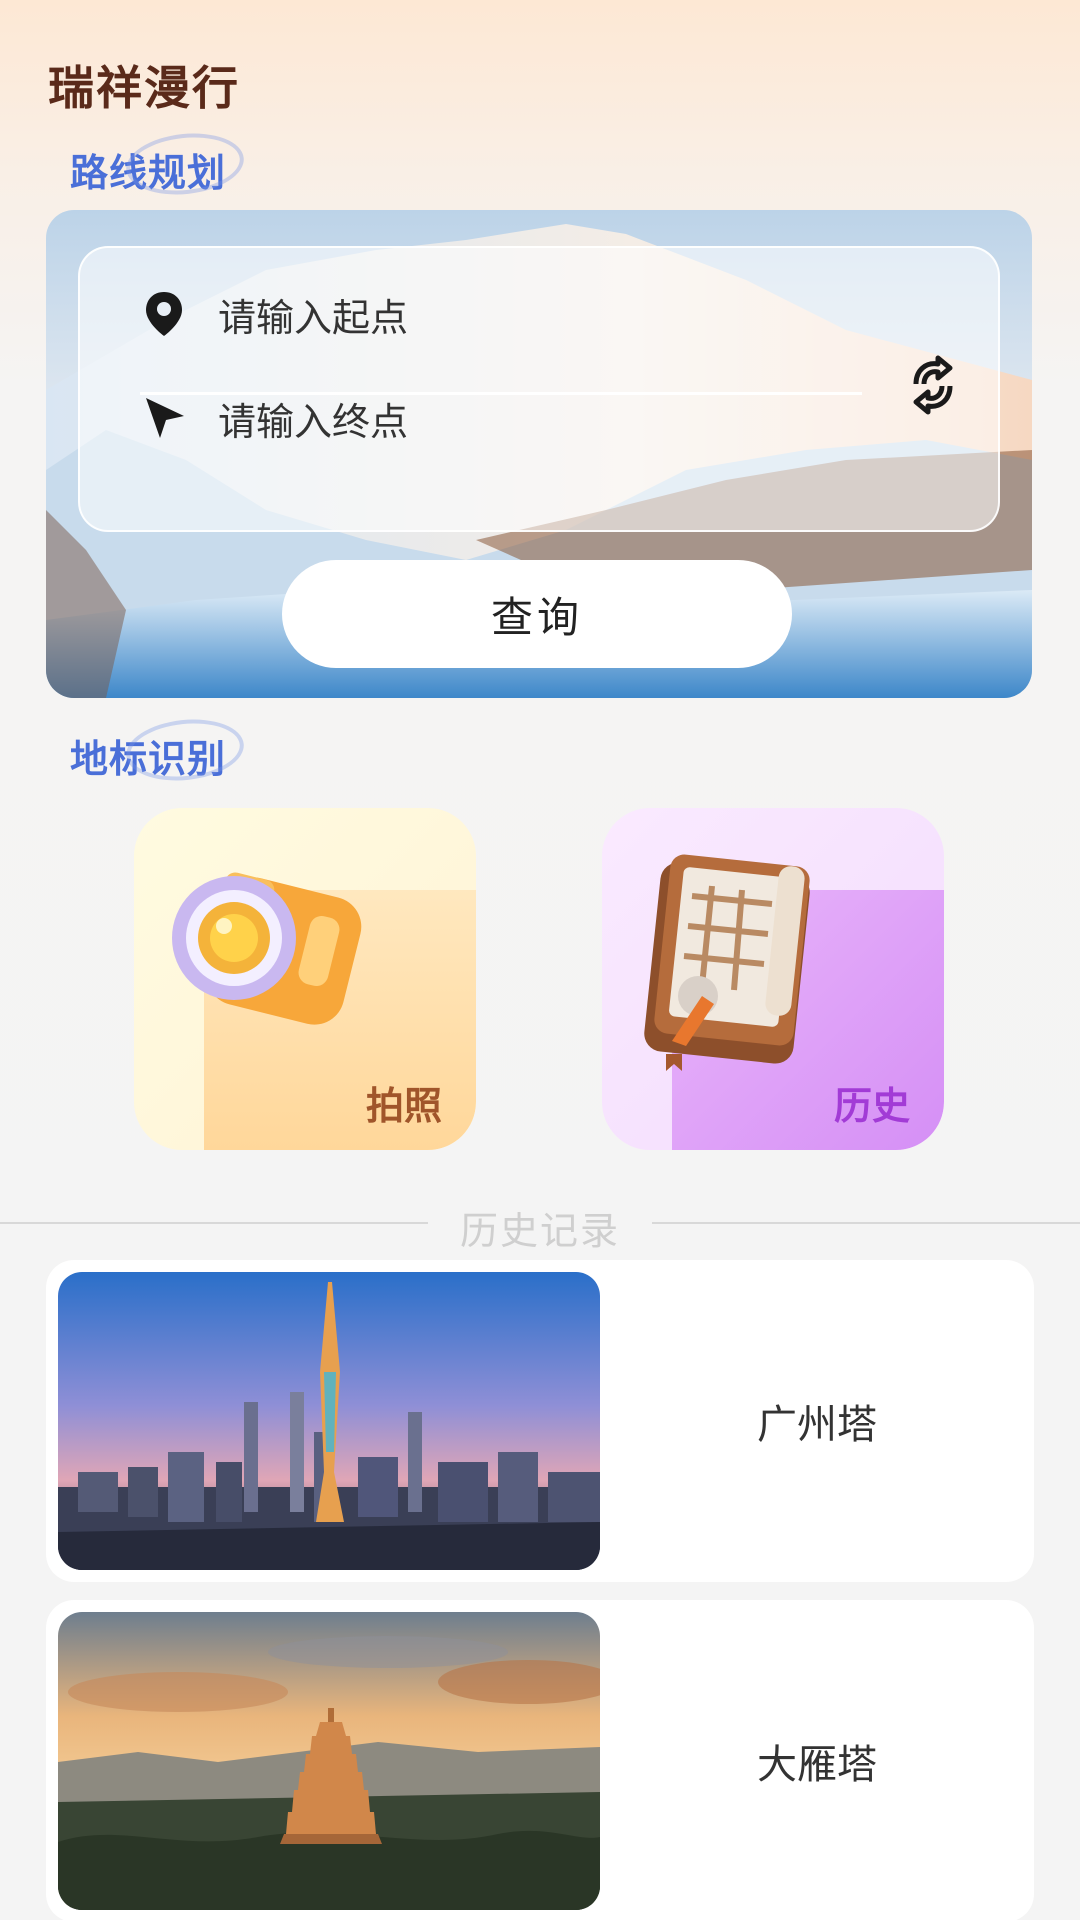  What do you see at coordinates (144, 88) in the screenshot?
I see `app-title: 瑞祥漫行` at bounding box center [144, 88].